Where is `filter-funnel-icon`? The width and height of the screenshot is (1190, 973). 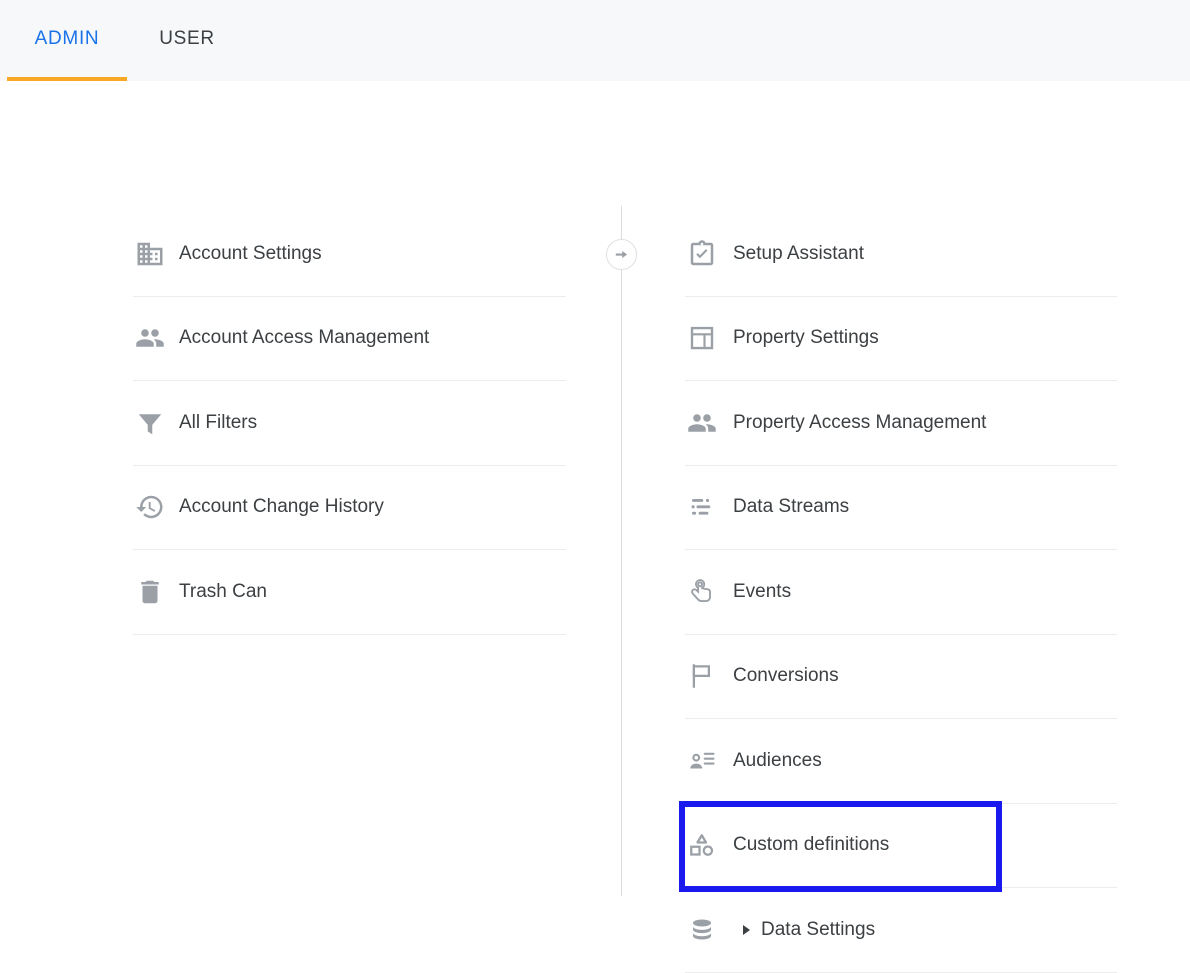 filter-funnel-icon is located at coordinates (150, 423).